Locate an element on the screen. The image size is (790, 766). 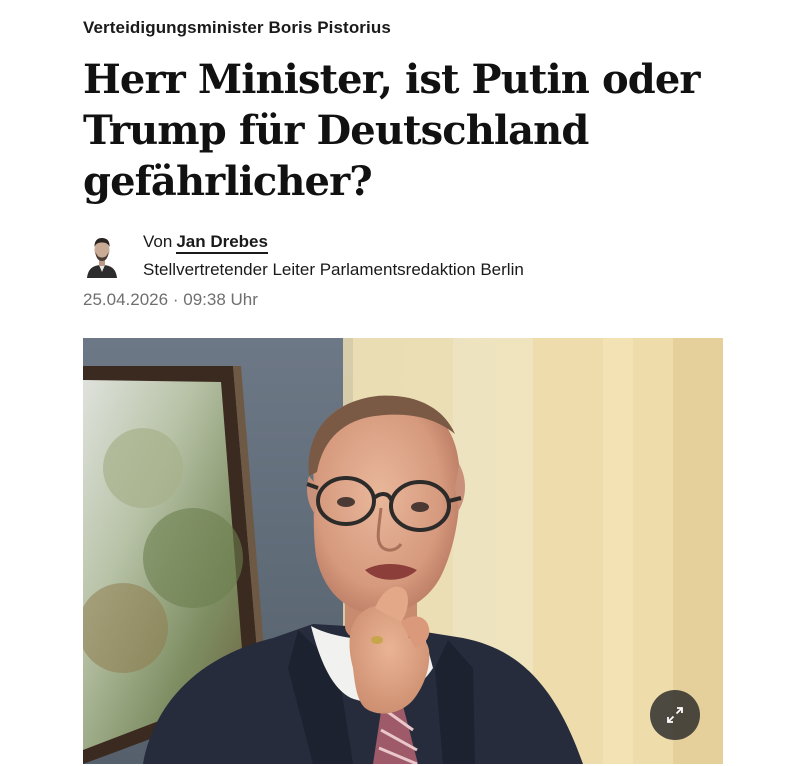
author-avatar is located at coordinates (102, 256).